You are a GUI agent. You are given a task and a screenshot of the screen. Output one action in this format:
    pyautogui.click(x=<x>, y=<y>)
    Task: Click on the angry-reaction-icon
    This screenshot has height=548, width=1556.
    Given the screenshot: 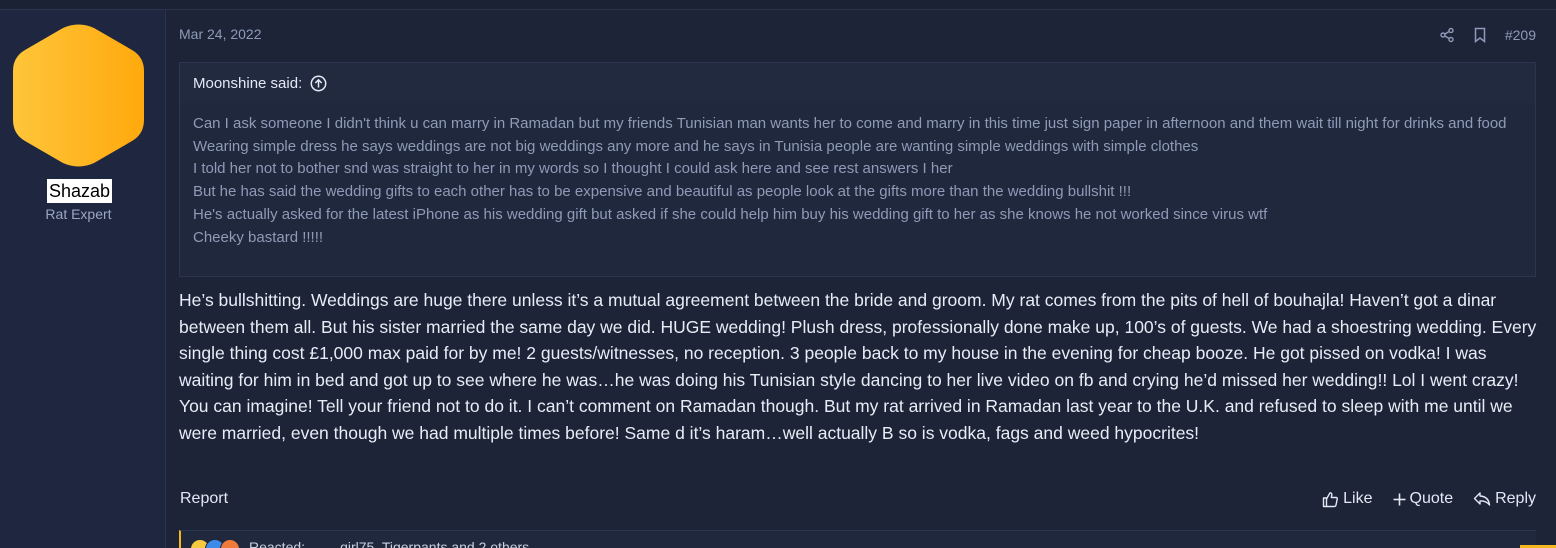 What is the action you would take?
    pyautogui.click(x=230, y=543)
    